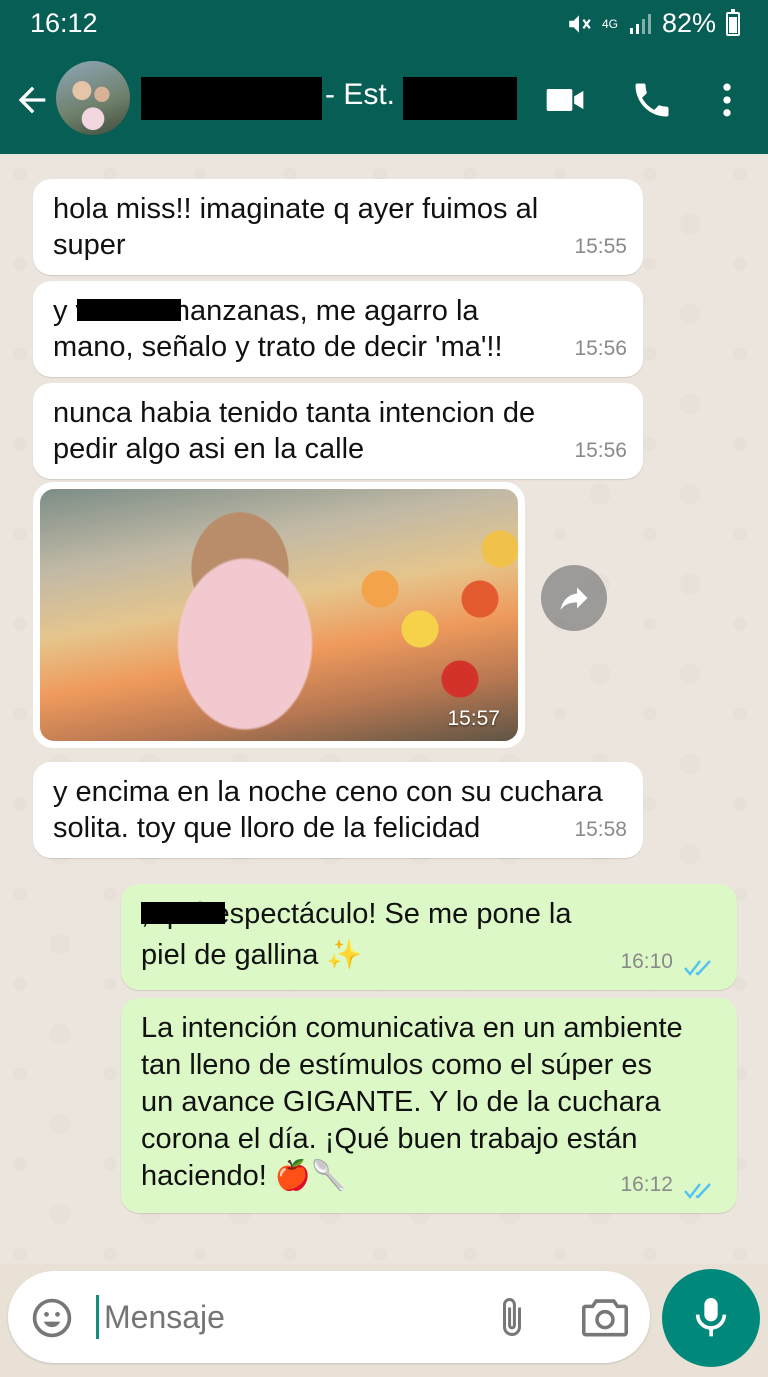 The image size is (768, 1377). Describe the element at coordinates (52, 1318) in the screenshot. I see `emoji-icon` at that location.